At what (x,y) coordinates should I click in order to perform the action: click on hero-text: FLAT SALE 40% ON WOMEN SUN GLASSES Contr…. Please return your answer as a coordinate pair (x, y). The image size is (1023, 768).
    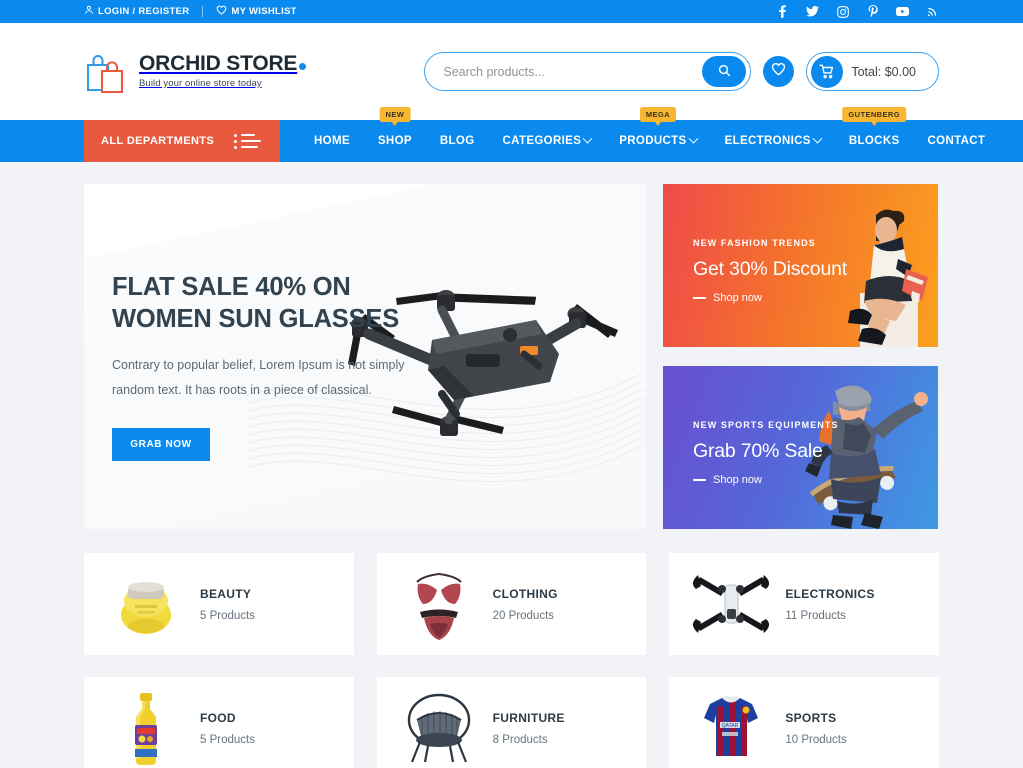
    Looking at the image, I should click on (277, 366).